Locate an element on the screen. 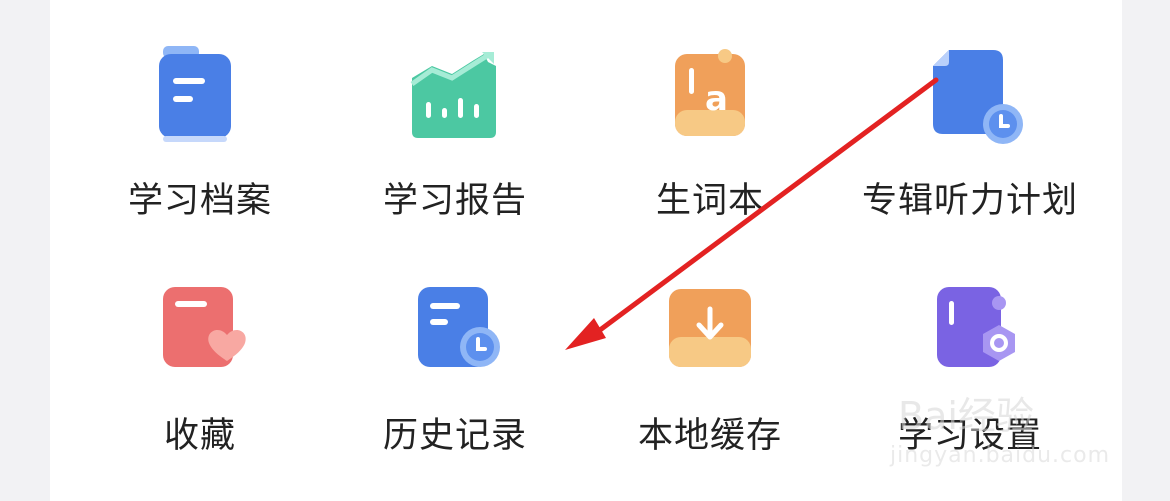  menu-item-favorites: 收藏 is located at coordinates (200, 375).